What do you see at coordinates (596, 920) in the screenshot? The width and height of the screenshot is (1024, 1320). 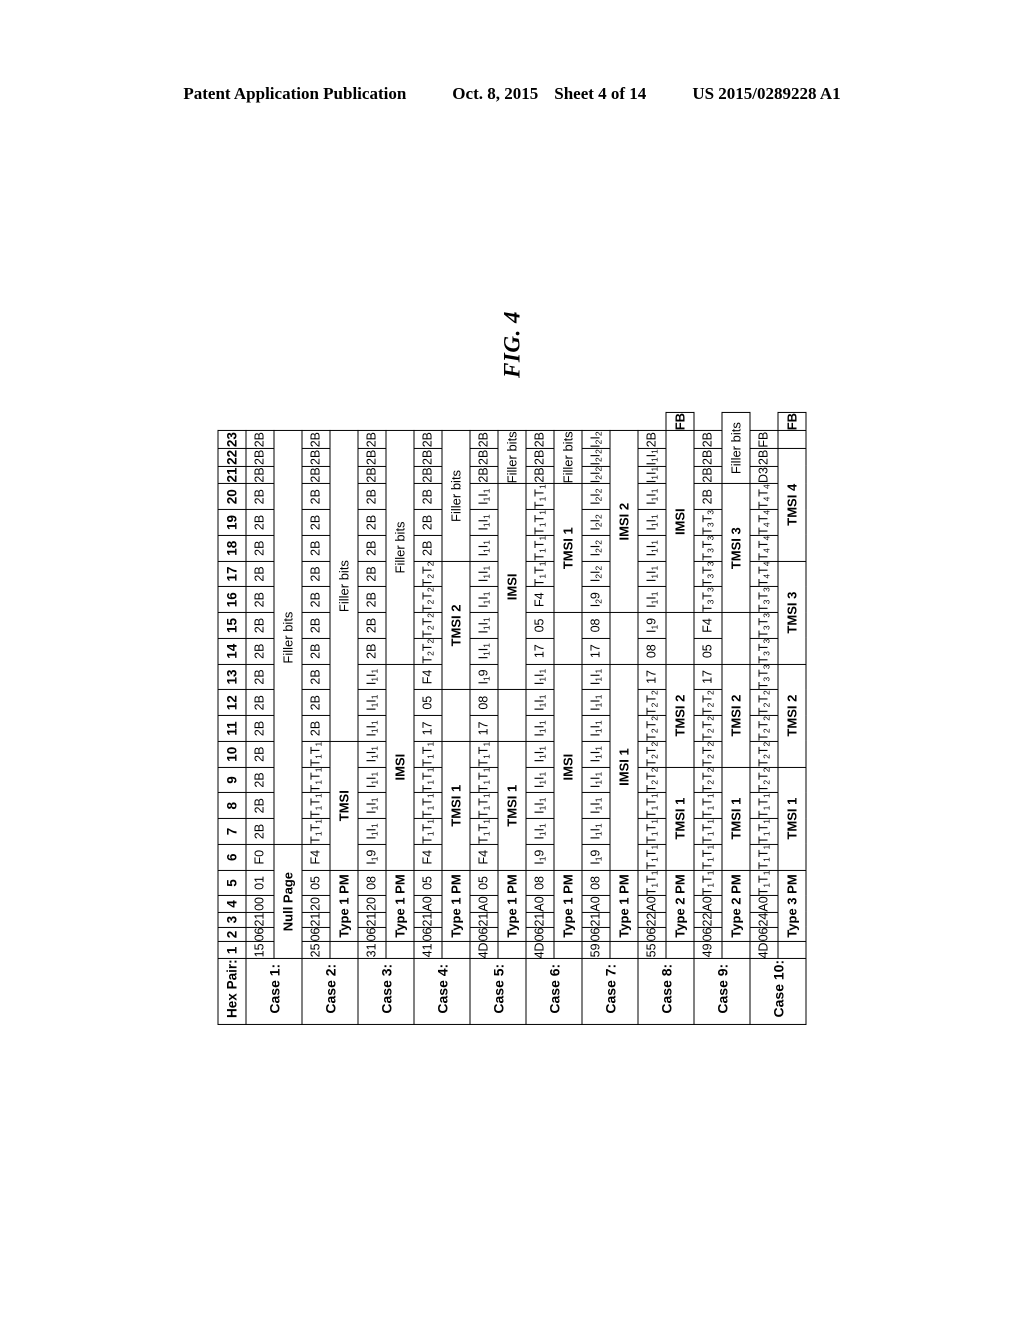 I see `hex-pair-cell: 21` at bounding box center [596, 920].